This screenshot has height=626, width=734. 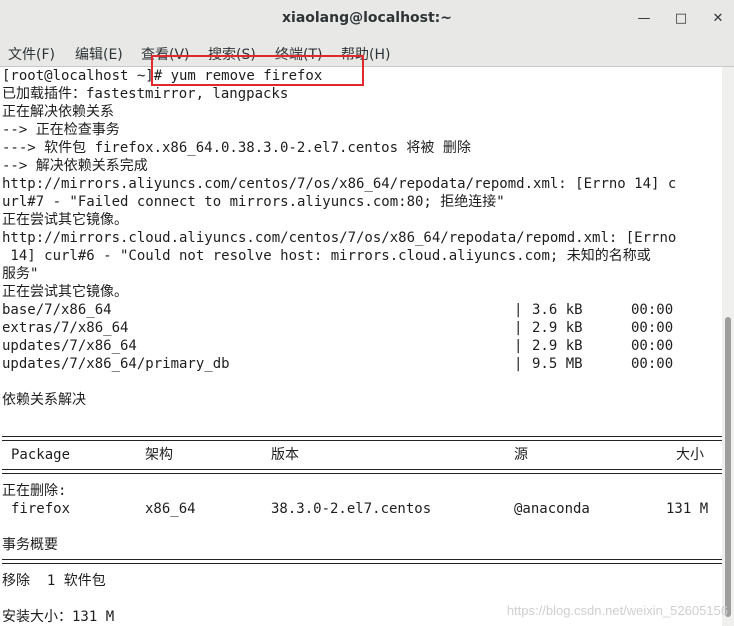 What do you see at coordinates (521, 455) in the screenshot?
I see `header-repo: 源` at bounding box center [521, 455].